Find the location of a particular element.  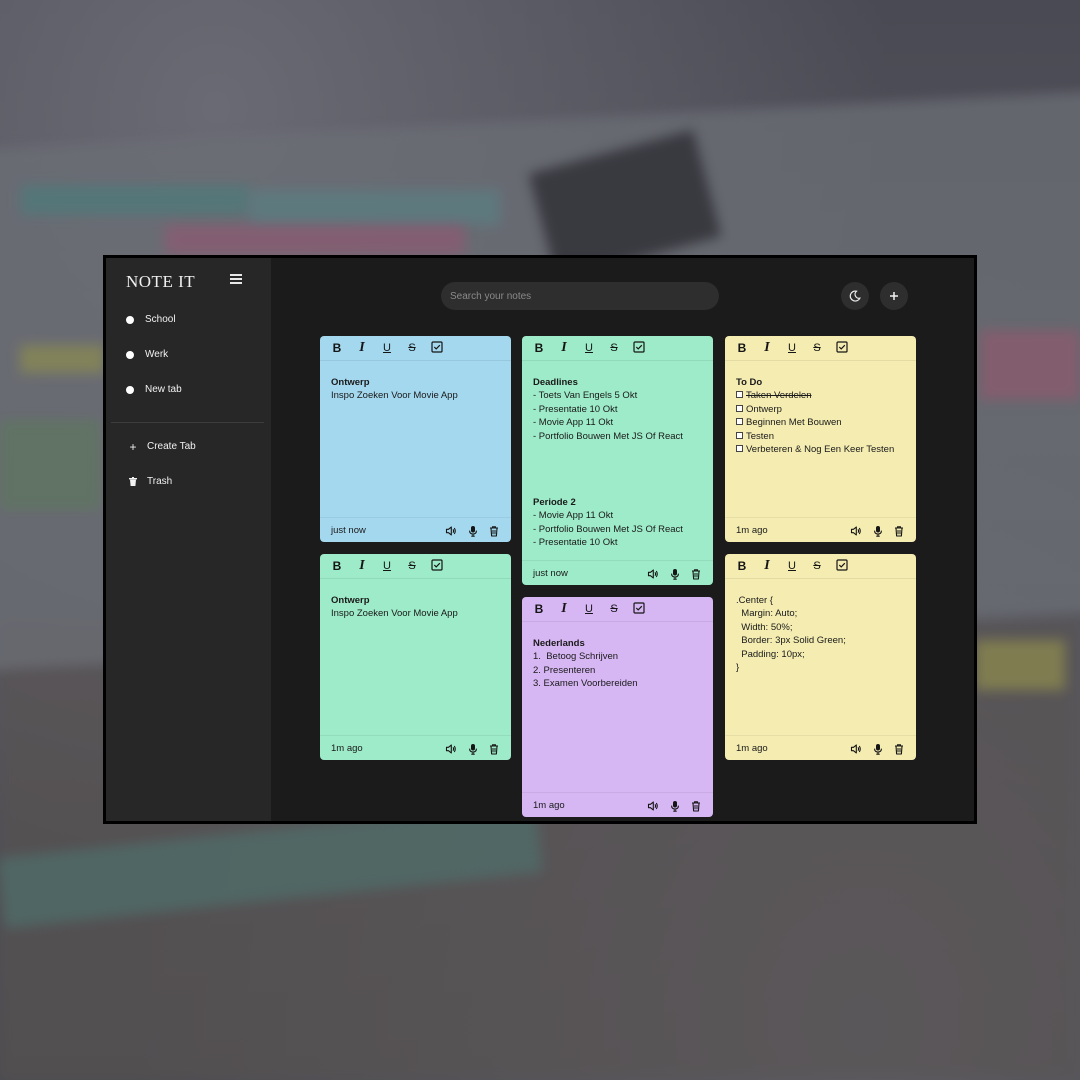

sidebar-tab-new-tab: New tab is located at coordinates (154, 389).